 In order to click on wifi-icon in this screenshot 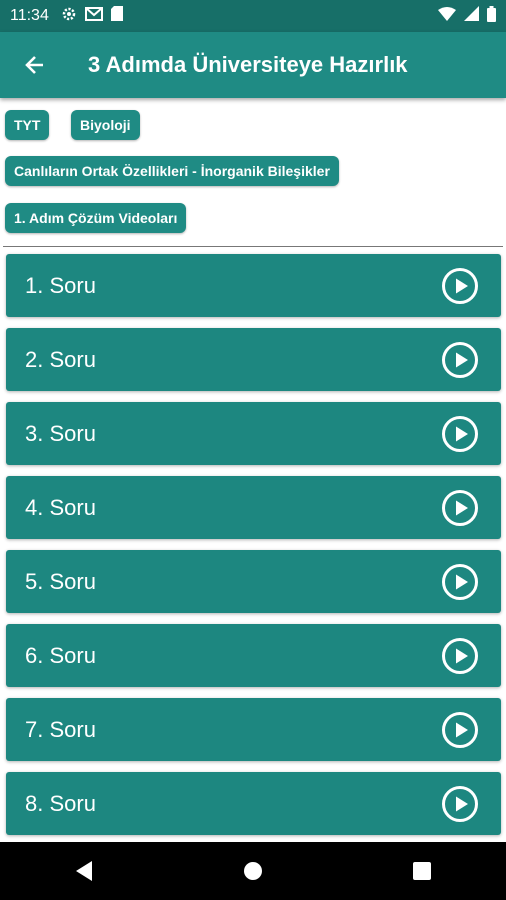, I will do `click(447, 16)`.